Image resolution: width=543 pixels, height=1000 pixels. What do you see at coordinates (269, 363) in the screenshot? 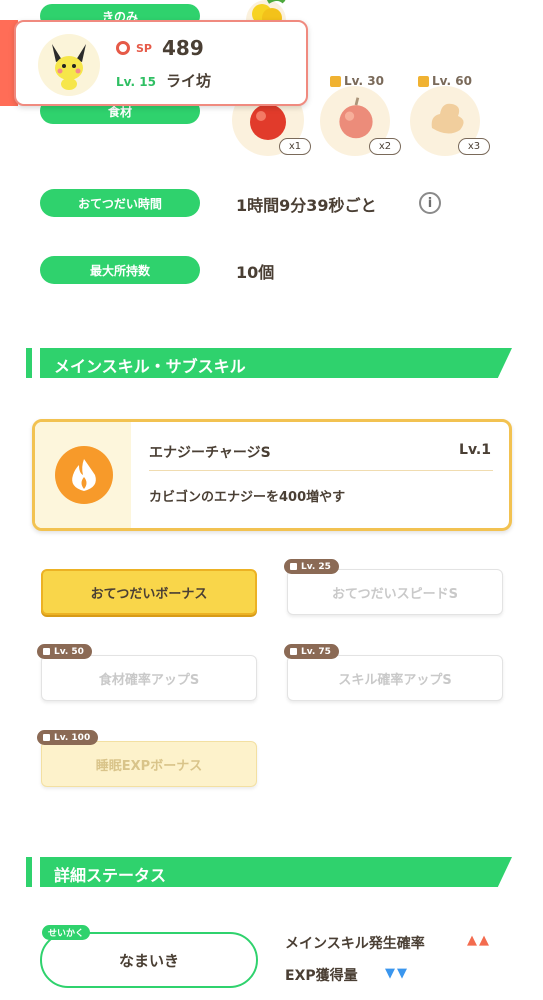
I see `section-header-skills: メインスキル・サブスキル` at bounding box center [269, 363].